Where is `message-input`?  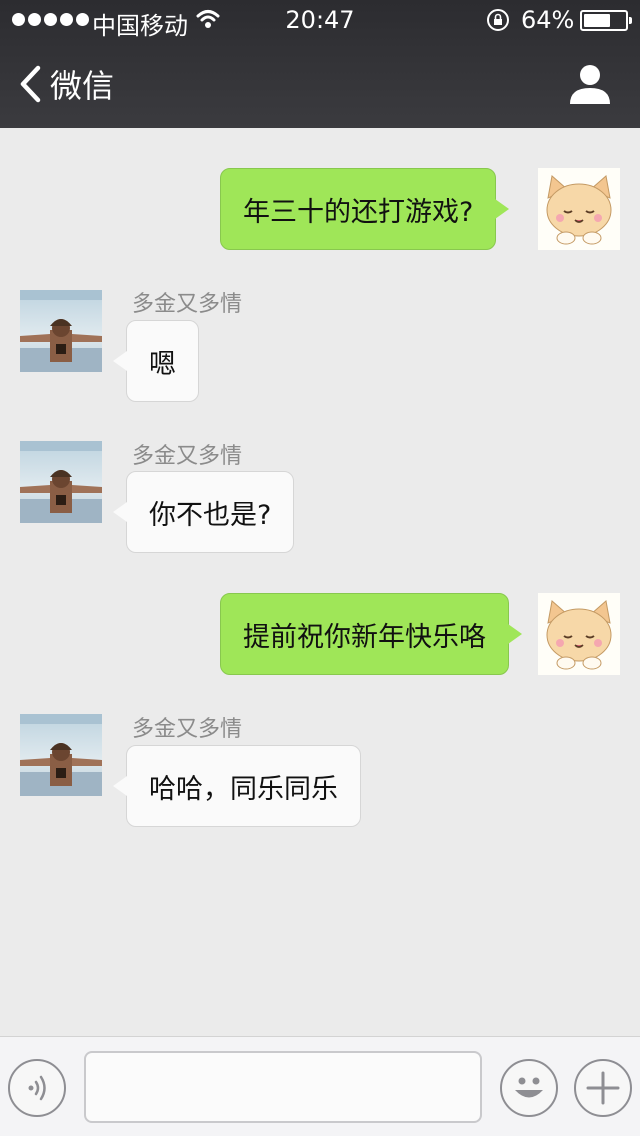 message-input is located at coordinates (283, 1087).